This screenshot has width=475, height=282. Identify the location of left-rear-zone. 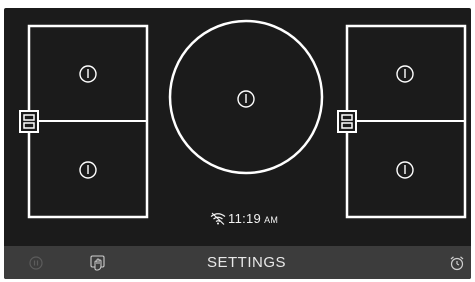
(88, 73).